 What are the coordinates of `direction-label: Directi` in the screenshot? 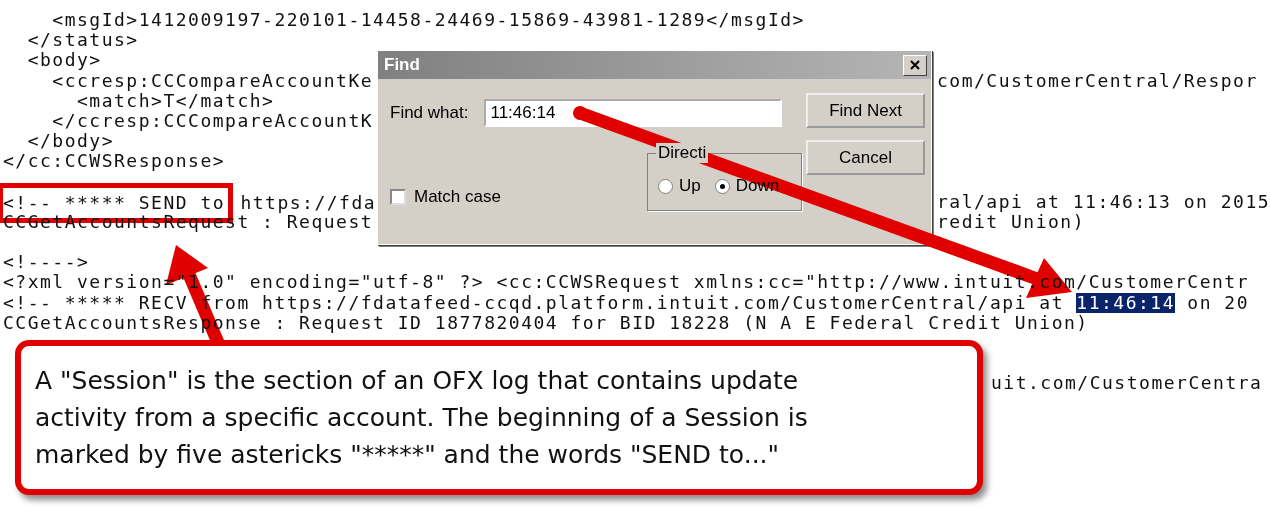 It's located at (682, 153).